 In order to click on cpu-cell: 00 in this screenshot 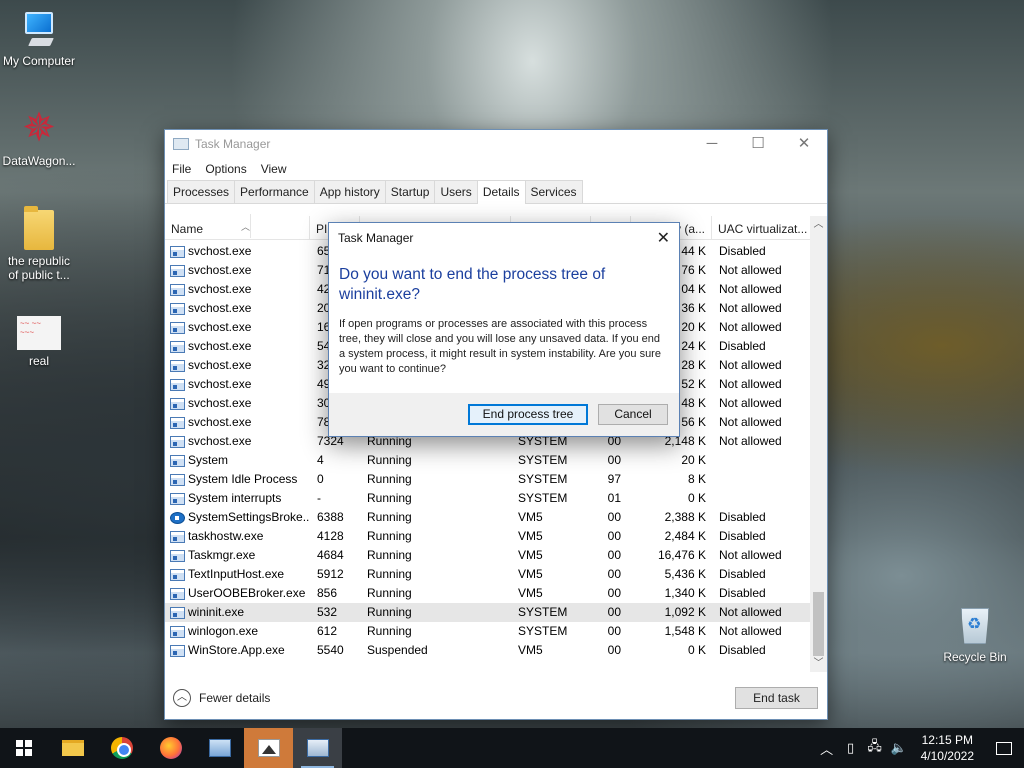, I will do `click(614, 612)`.